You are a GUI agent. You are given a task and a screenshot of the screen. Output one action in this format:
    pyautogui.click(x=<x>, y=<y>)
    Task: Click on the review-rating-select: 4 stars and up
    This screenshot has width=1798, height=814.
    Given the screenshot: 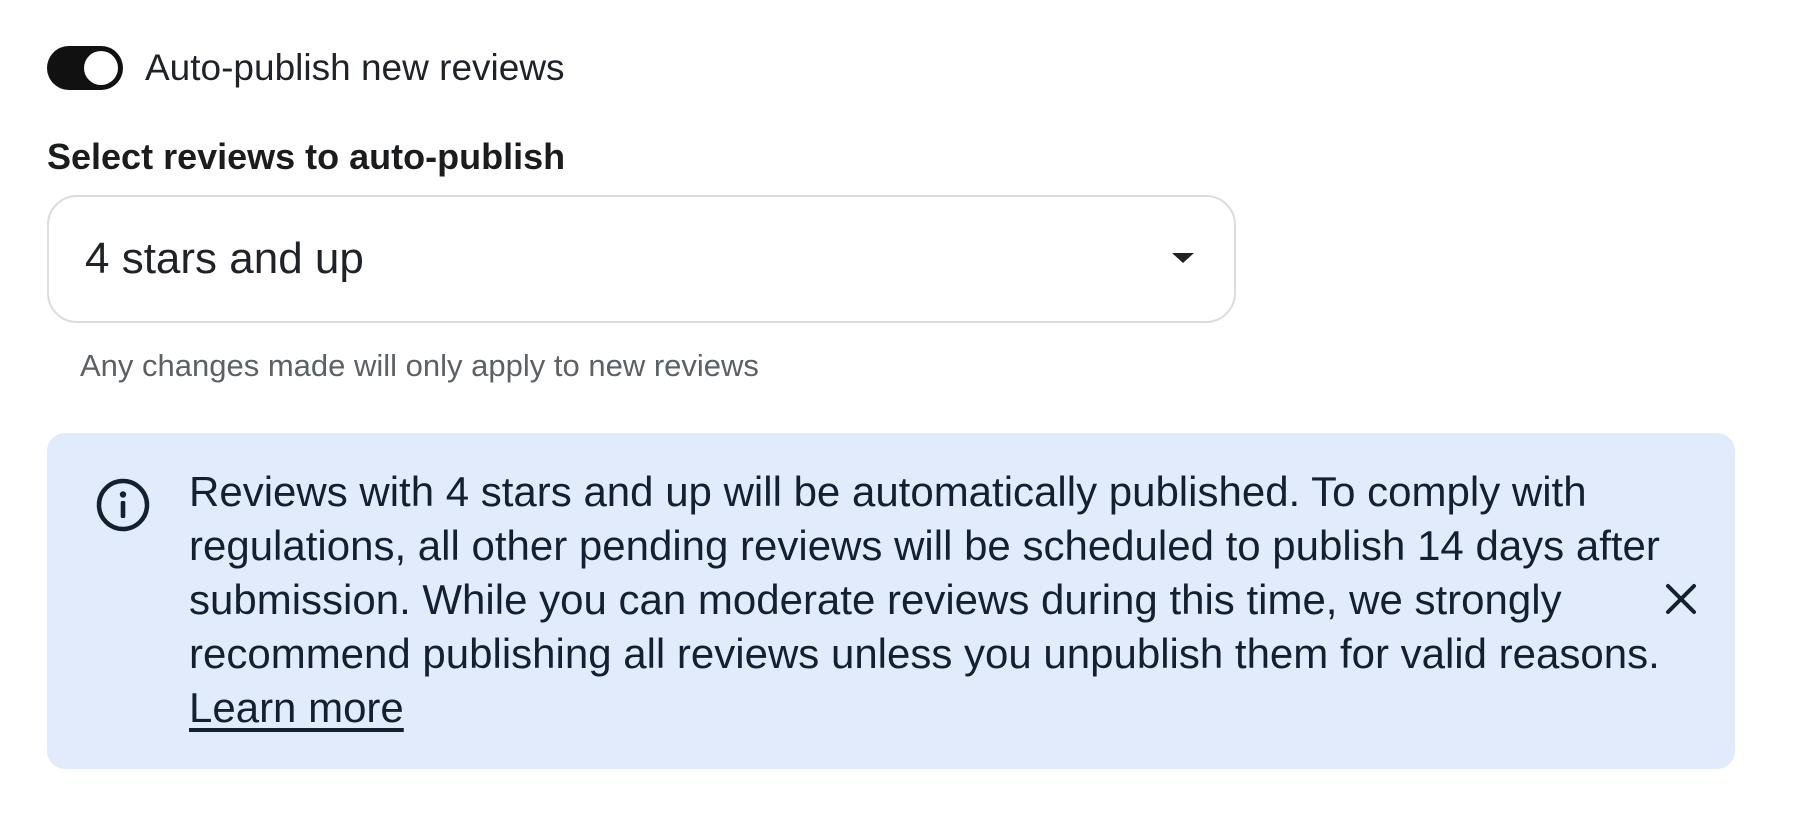 What is the action you would take?
    pyautogui.click(x=641, y=259)
    